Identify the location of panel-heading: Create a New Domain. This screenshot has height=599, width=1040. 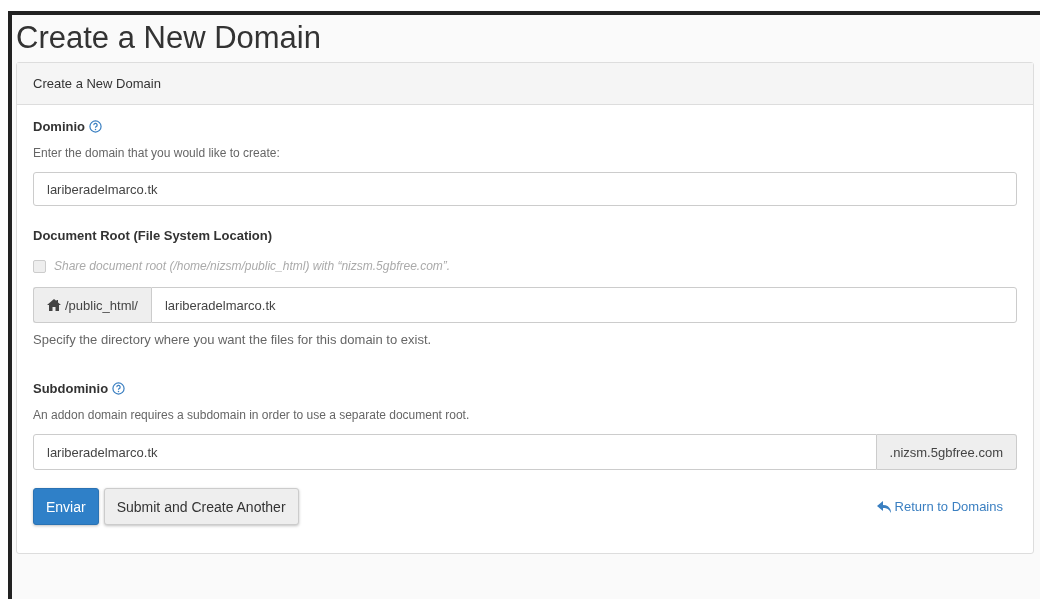
(525, 84).